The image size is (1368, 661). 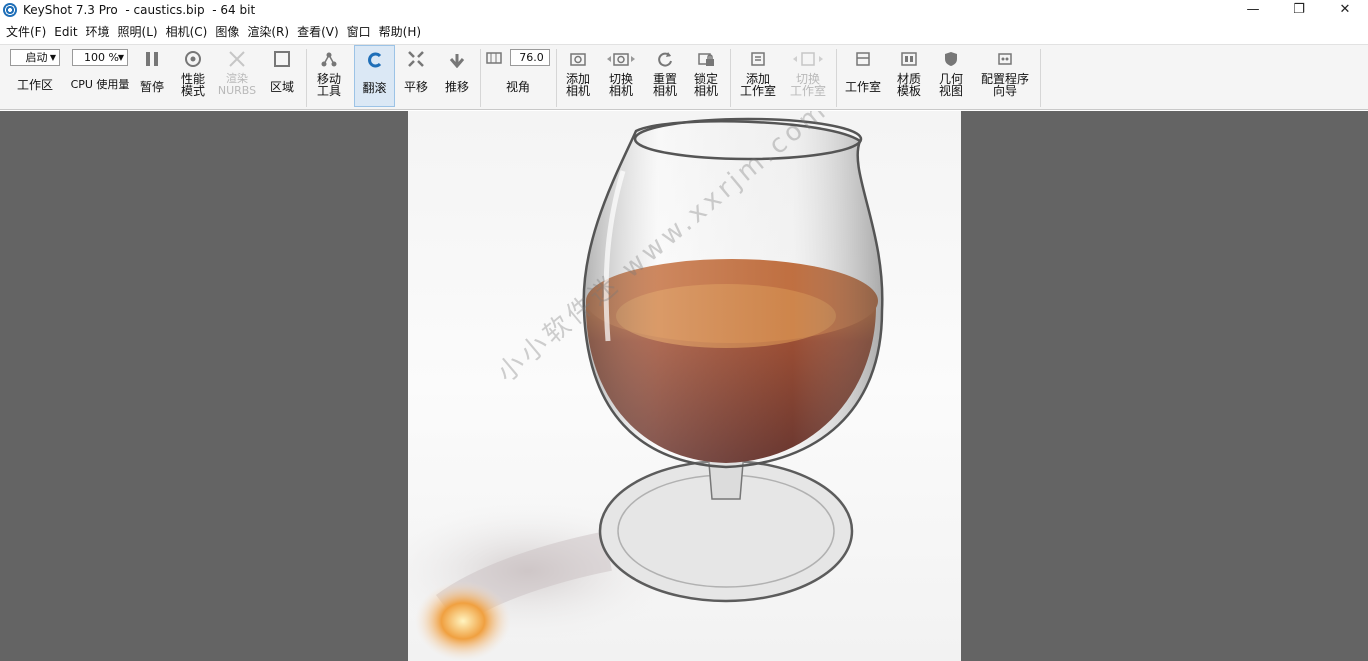 I want to click on workspace-dropdown: 启动 ▼, so click(x=35, y=57).